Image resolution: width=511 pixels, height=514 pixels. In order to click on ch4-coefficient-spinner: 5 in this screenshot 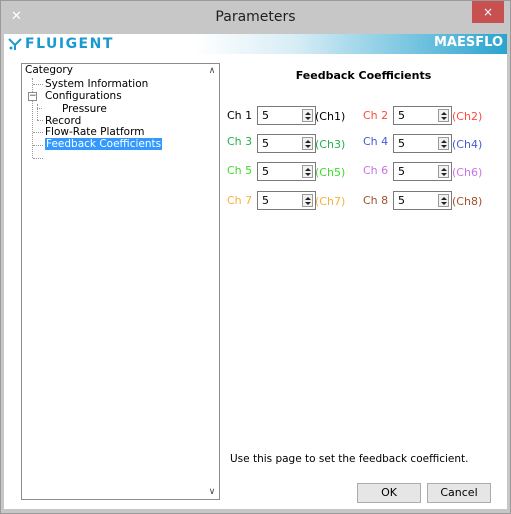, I will do `click(422, 143)`.